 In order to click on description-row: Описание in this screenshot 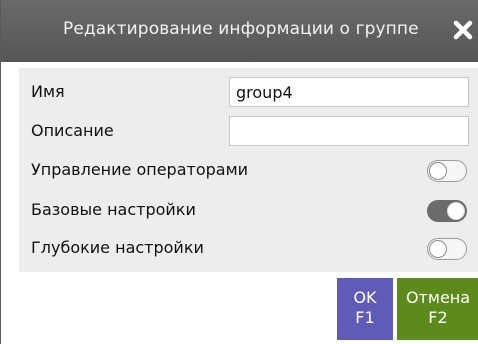, I will do `click(248, 131)`.